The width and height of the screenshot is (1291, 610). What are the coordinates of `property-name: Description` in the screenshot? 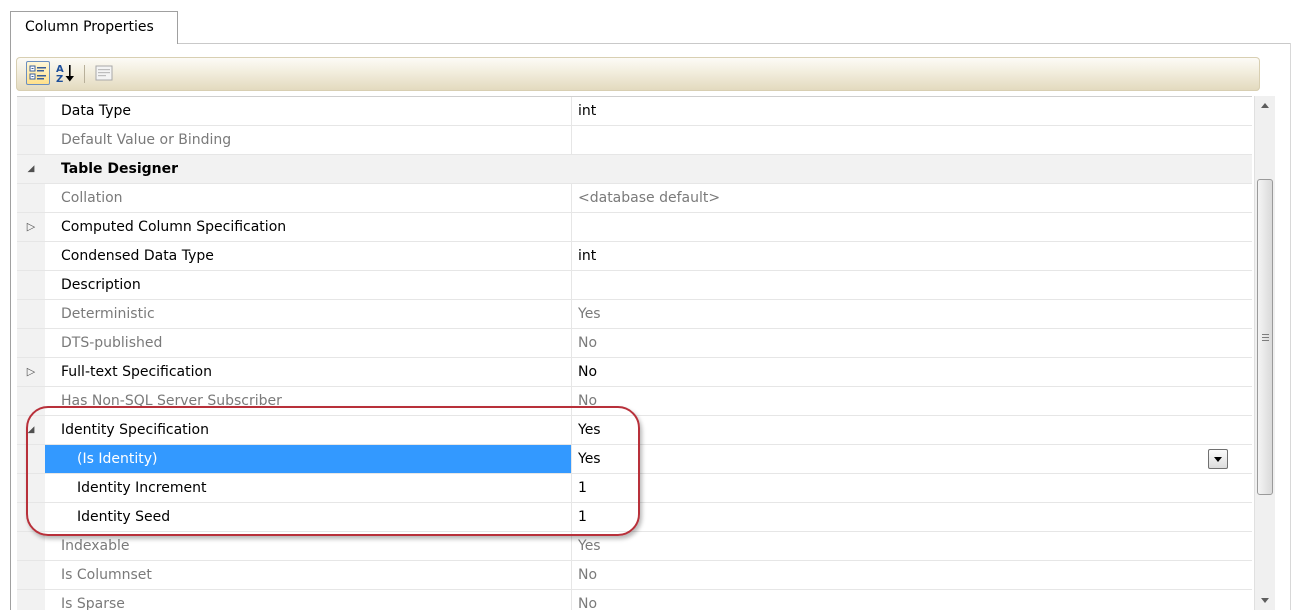 It's located at (101, 285).